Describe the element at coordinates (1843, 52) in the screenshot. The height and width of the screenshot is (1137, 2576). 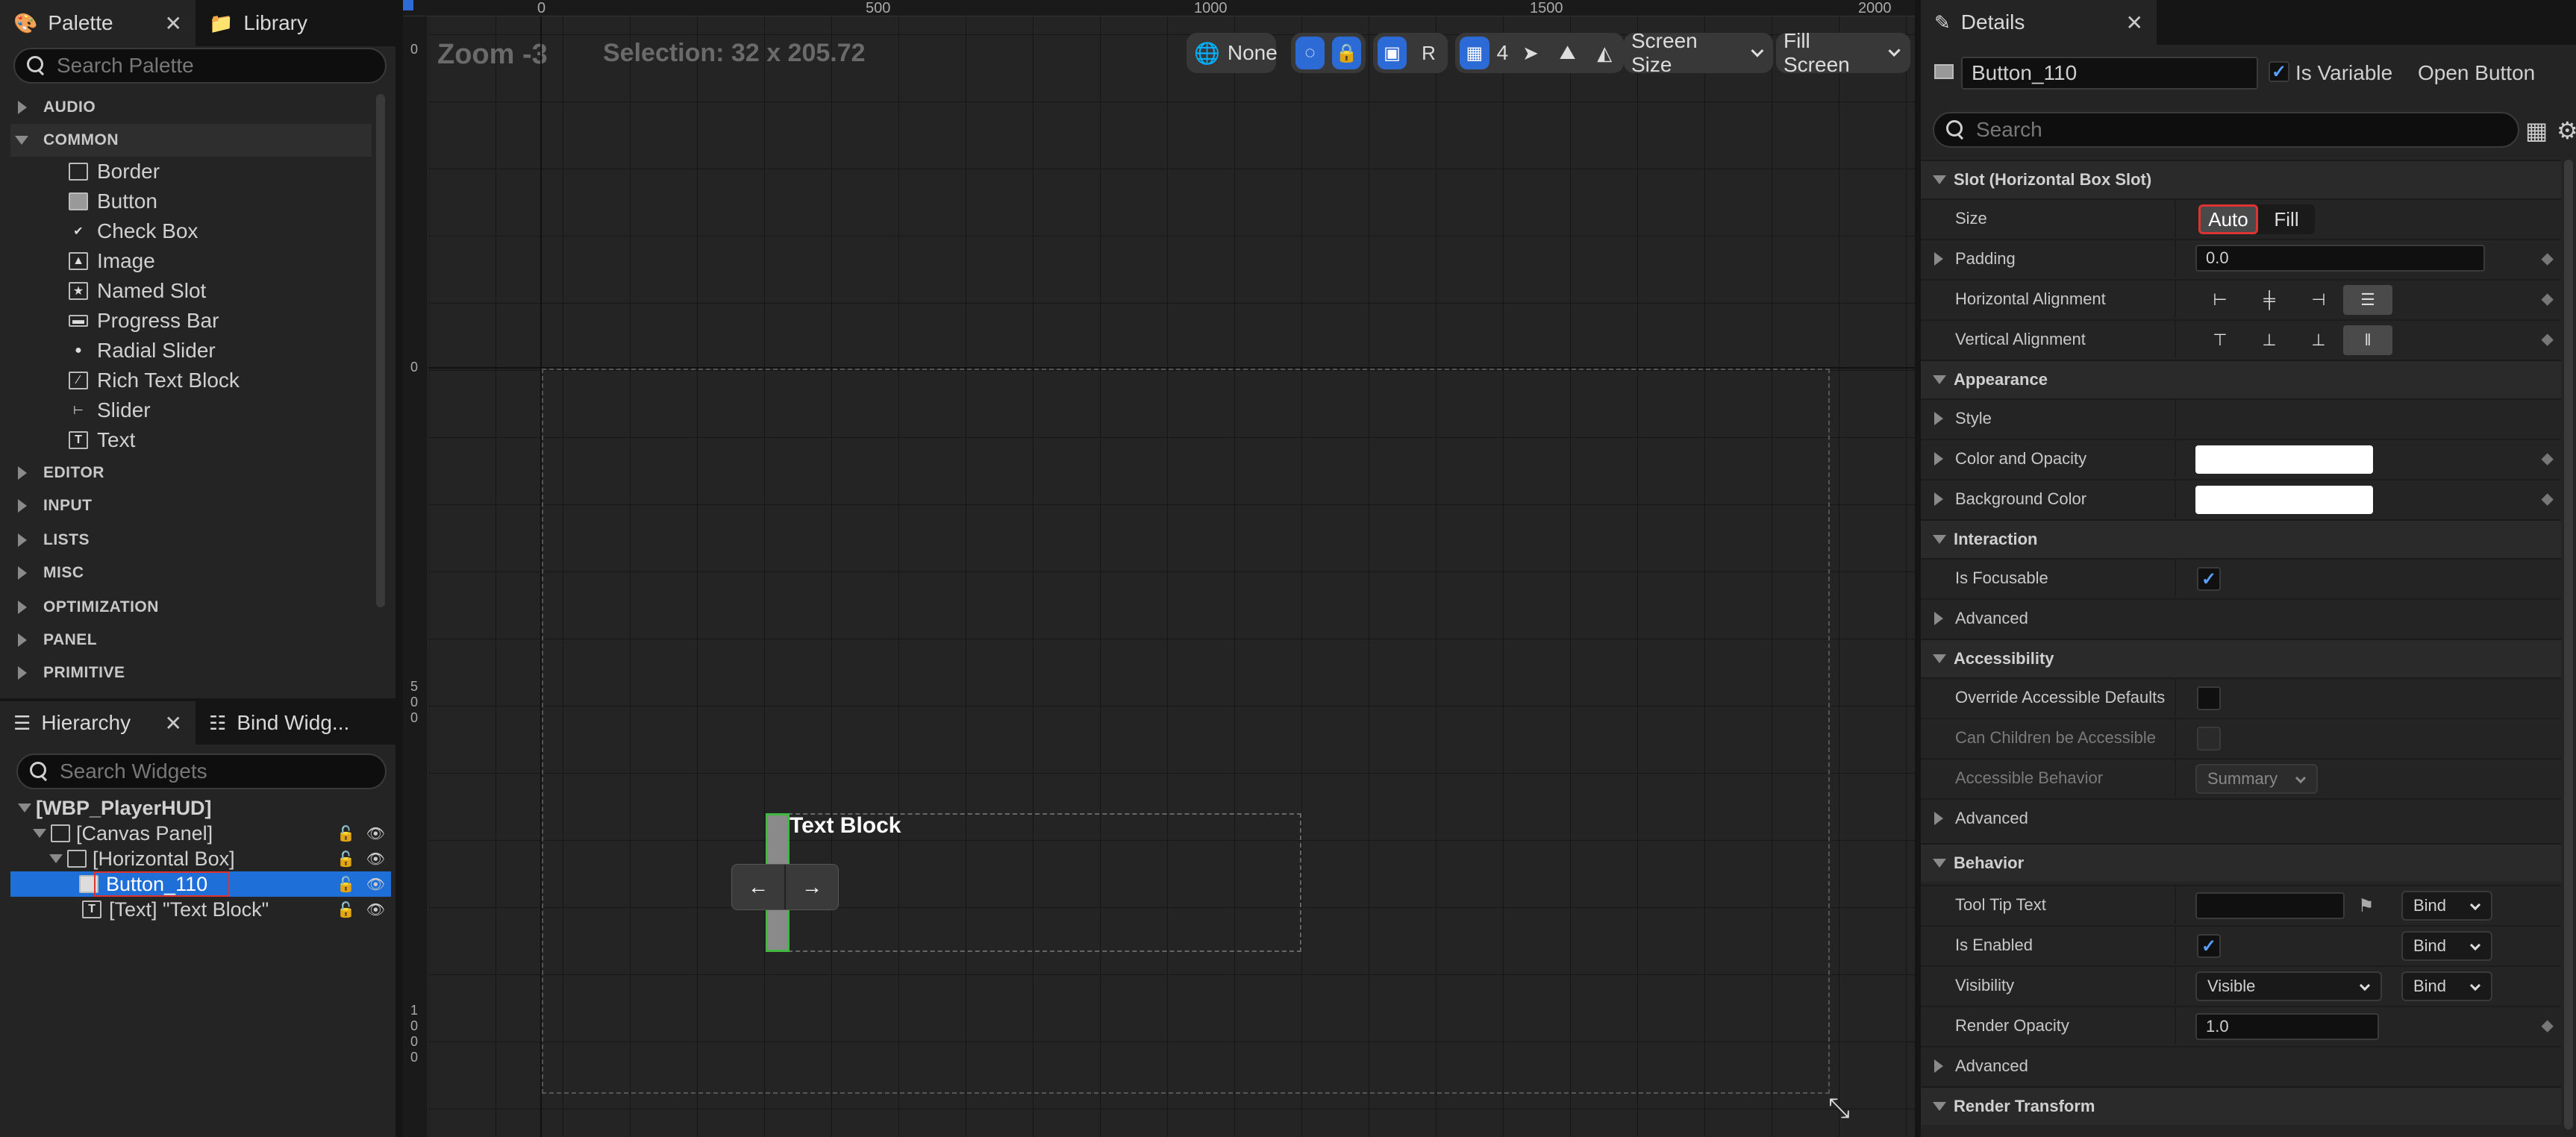
I see `fill-screen-dropdown: Fill Screen` at that location.